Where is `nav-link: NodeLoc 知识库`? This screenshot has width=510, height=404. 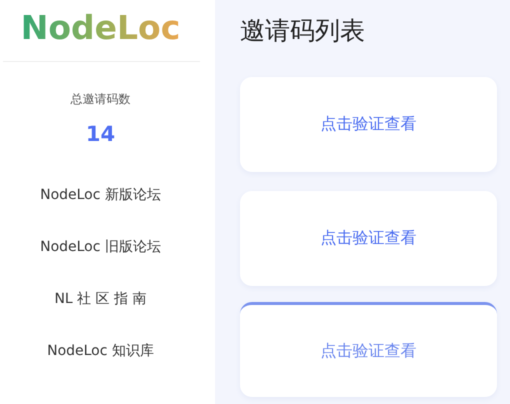
nav-link: NodeLoc 知识库 is located at coordinates (100, 351).